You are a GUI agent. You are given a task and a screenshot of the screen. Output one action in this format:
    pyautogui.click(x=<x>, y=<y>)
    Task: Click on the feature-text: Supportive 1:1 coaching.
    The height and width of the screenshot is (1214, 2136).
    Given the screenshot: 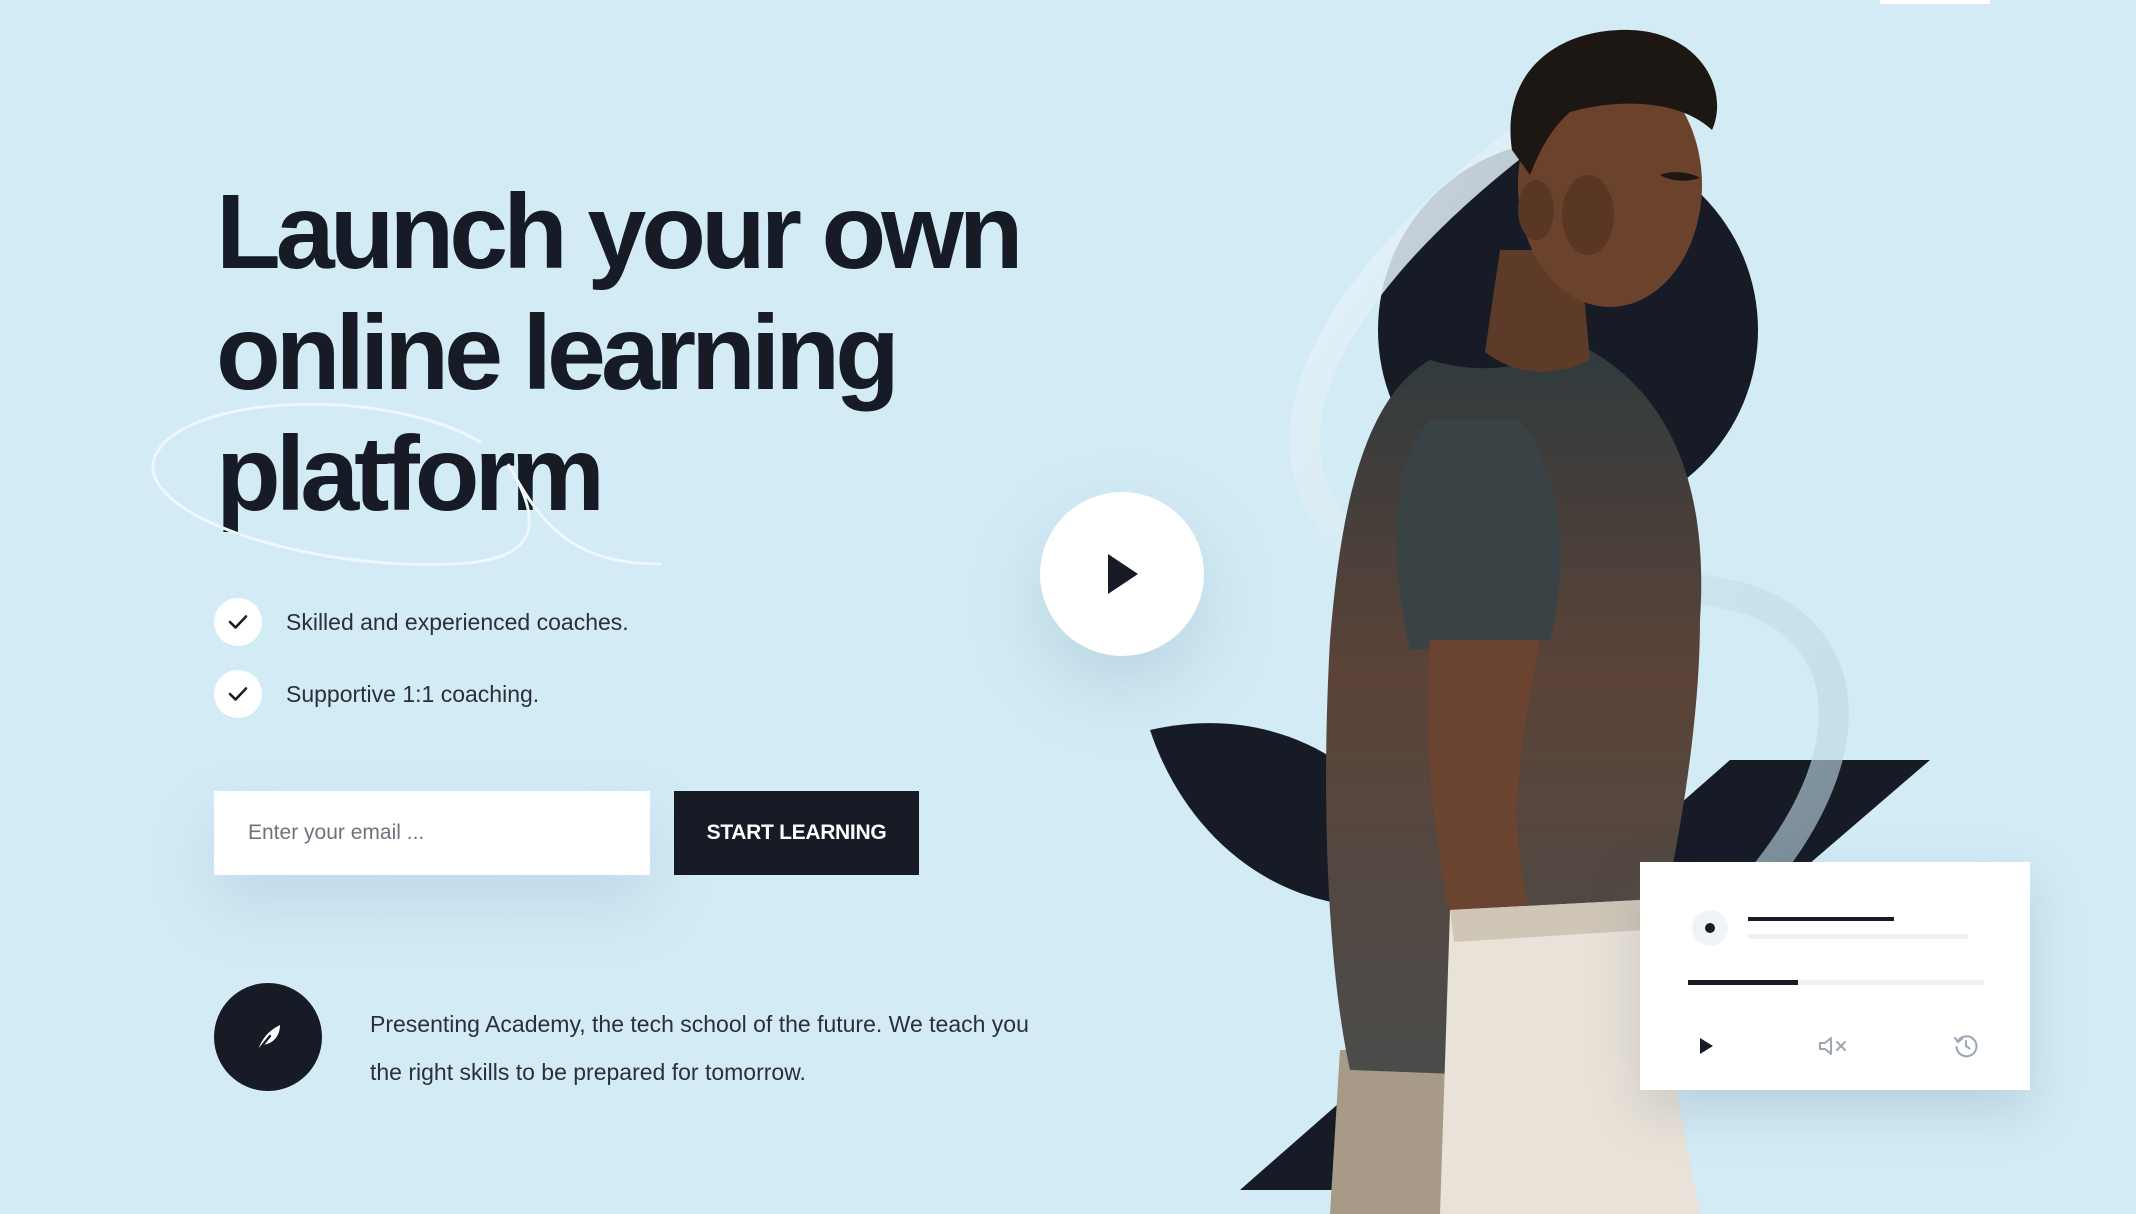 What is the action you would take?
    pyautogui.click(x=413, y=693)
    